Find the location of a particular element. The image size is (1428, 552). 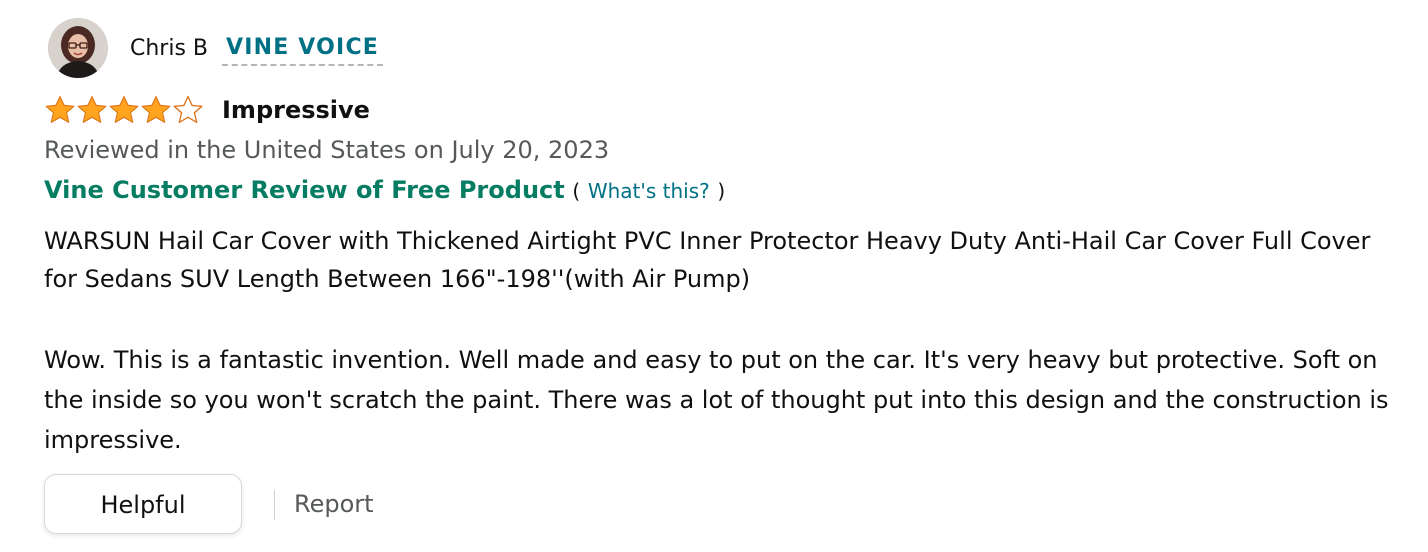

avatar is located at coordinates (78, 48).